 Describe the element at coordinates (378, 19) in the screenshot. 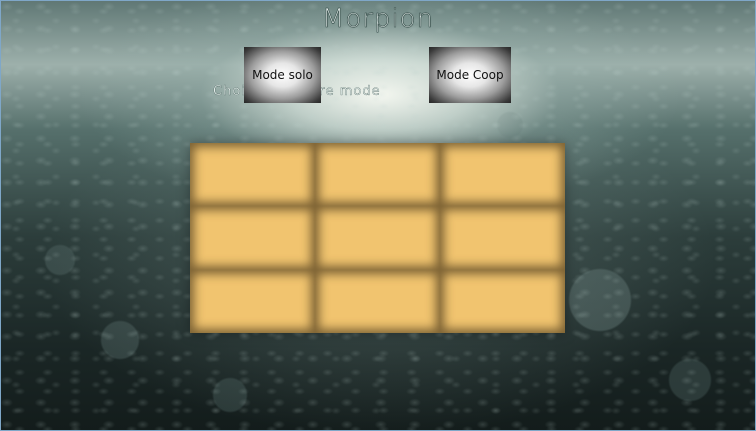

I see `page-title: Morpion` at that location.